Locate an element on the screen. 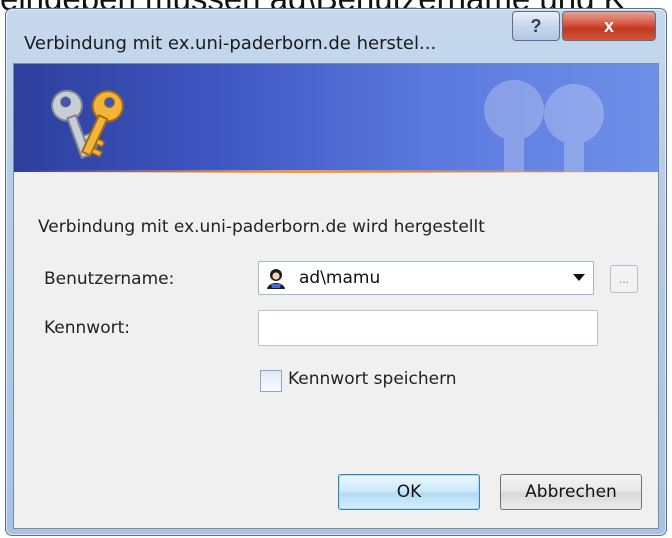 The width and height of the screenshot is (672, 538). remember-password-label: Kennwort speichern is located at coordinates (372, 379).